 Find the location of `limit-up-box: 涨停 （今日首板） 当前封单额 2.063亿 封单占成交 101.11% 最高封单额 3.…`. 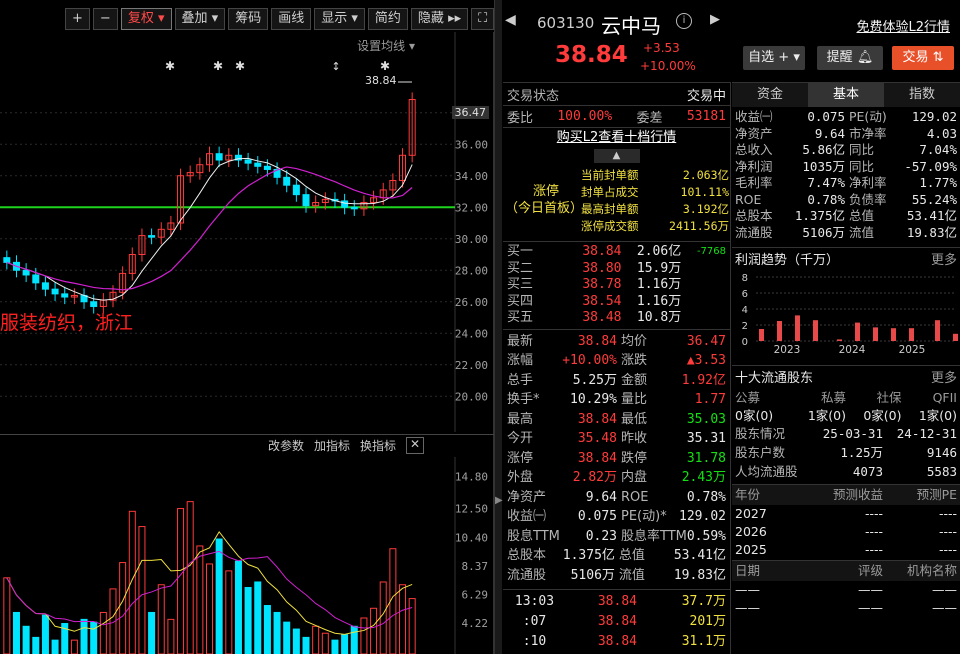

limit-up-box: 涨停 （今日首板） 当前封单额 2.063亿 封单占成交 101.11% 最高封单额 3.… is located at coordinates (616, 202).